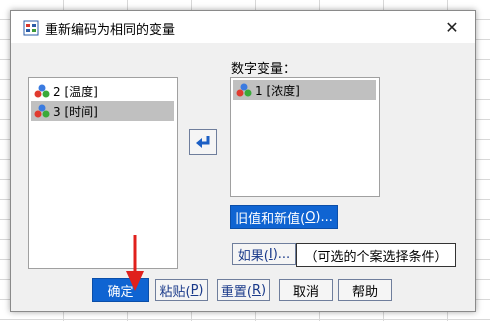  Describe the element at coordinates (110, 30) in the screenshot. I see `window-title: 重新编码为相同的变量` at that location.